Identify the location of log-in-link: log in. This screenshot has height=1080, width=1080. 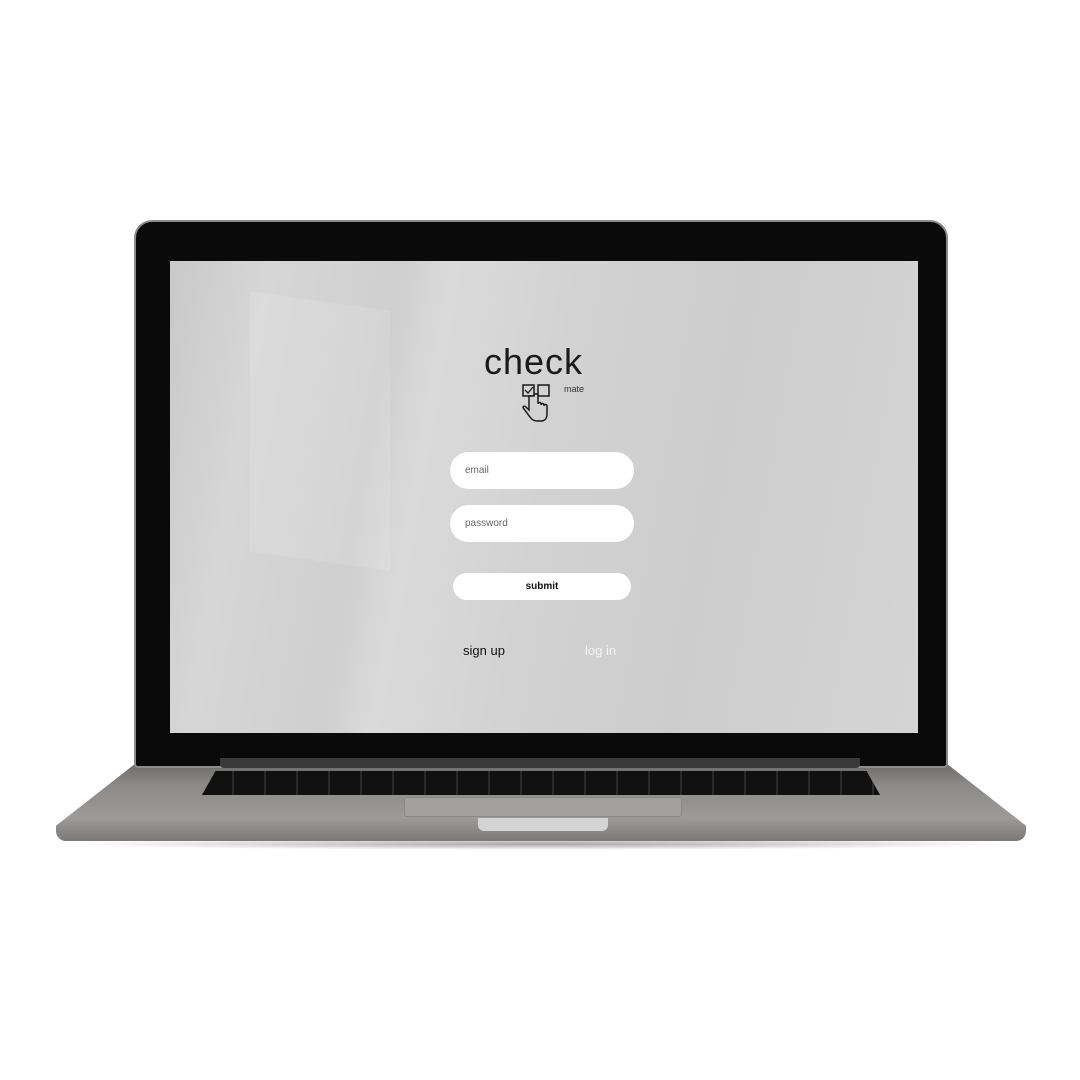
(600, 650).